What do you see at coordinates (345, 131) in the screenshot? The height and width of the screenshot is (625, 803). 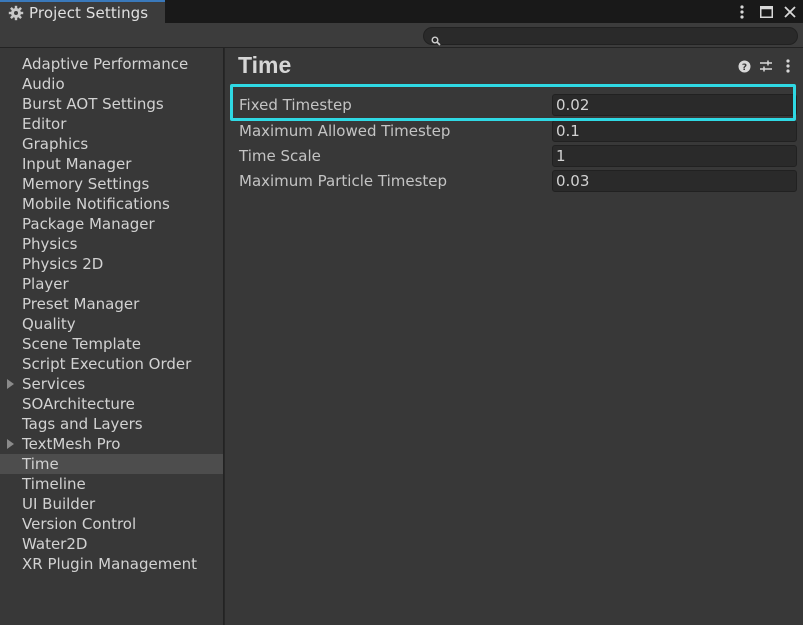 I see `field-label: Maximum Allowed Timestep` at bounding box center [345, 131].